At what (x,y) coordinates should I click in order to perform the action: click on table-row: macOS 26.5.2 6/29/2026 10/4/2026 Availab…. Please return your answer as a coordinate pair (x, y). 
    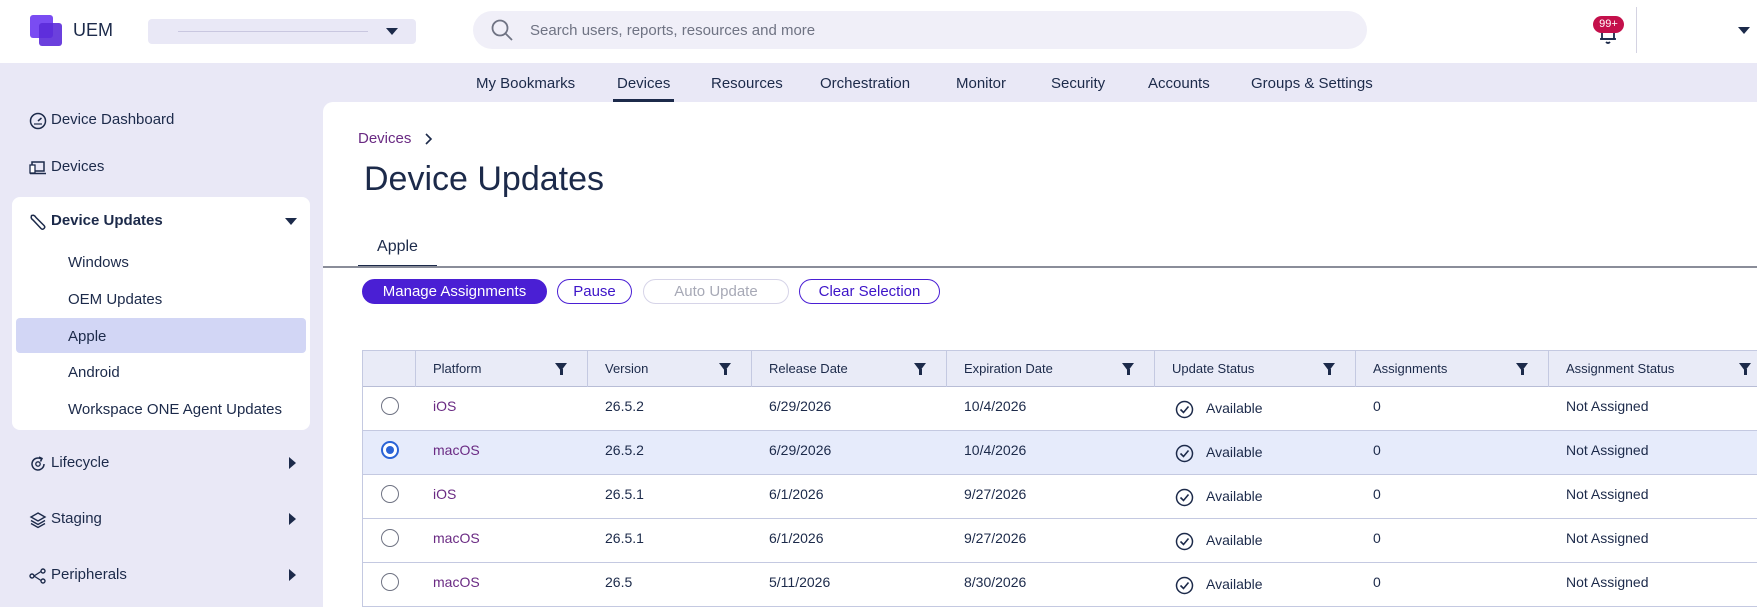
    Looking at the image, I should click on (1060, 453).